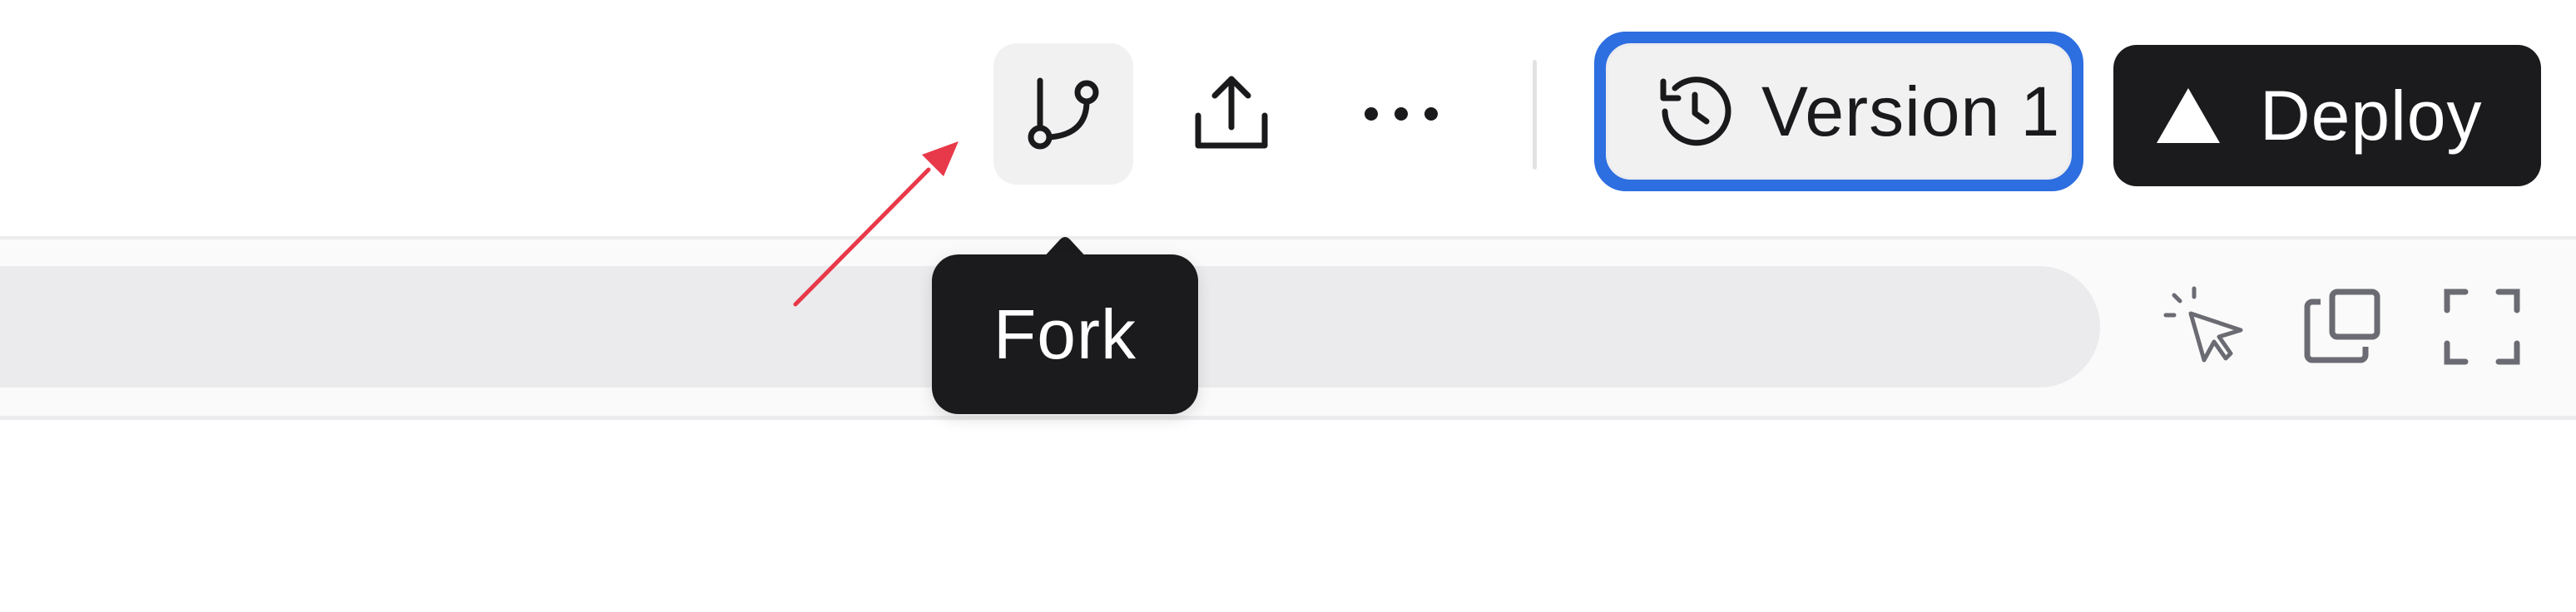 The width and height of the screenshot is (2576, 612). Describe the element at coordinates (2203, 324) in the screenshot. I see `cursor-select-icon` at that location.